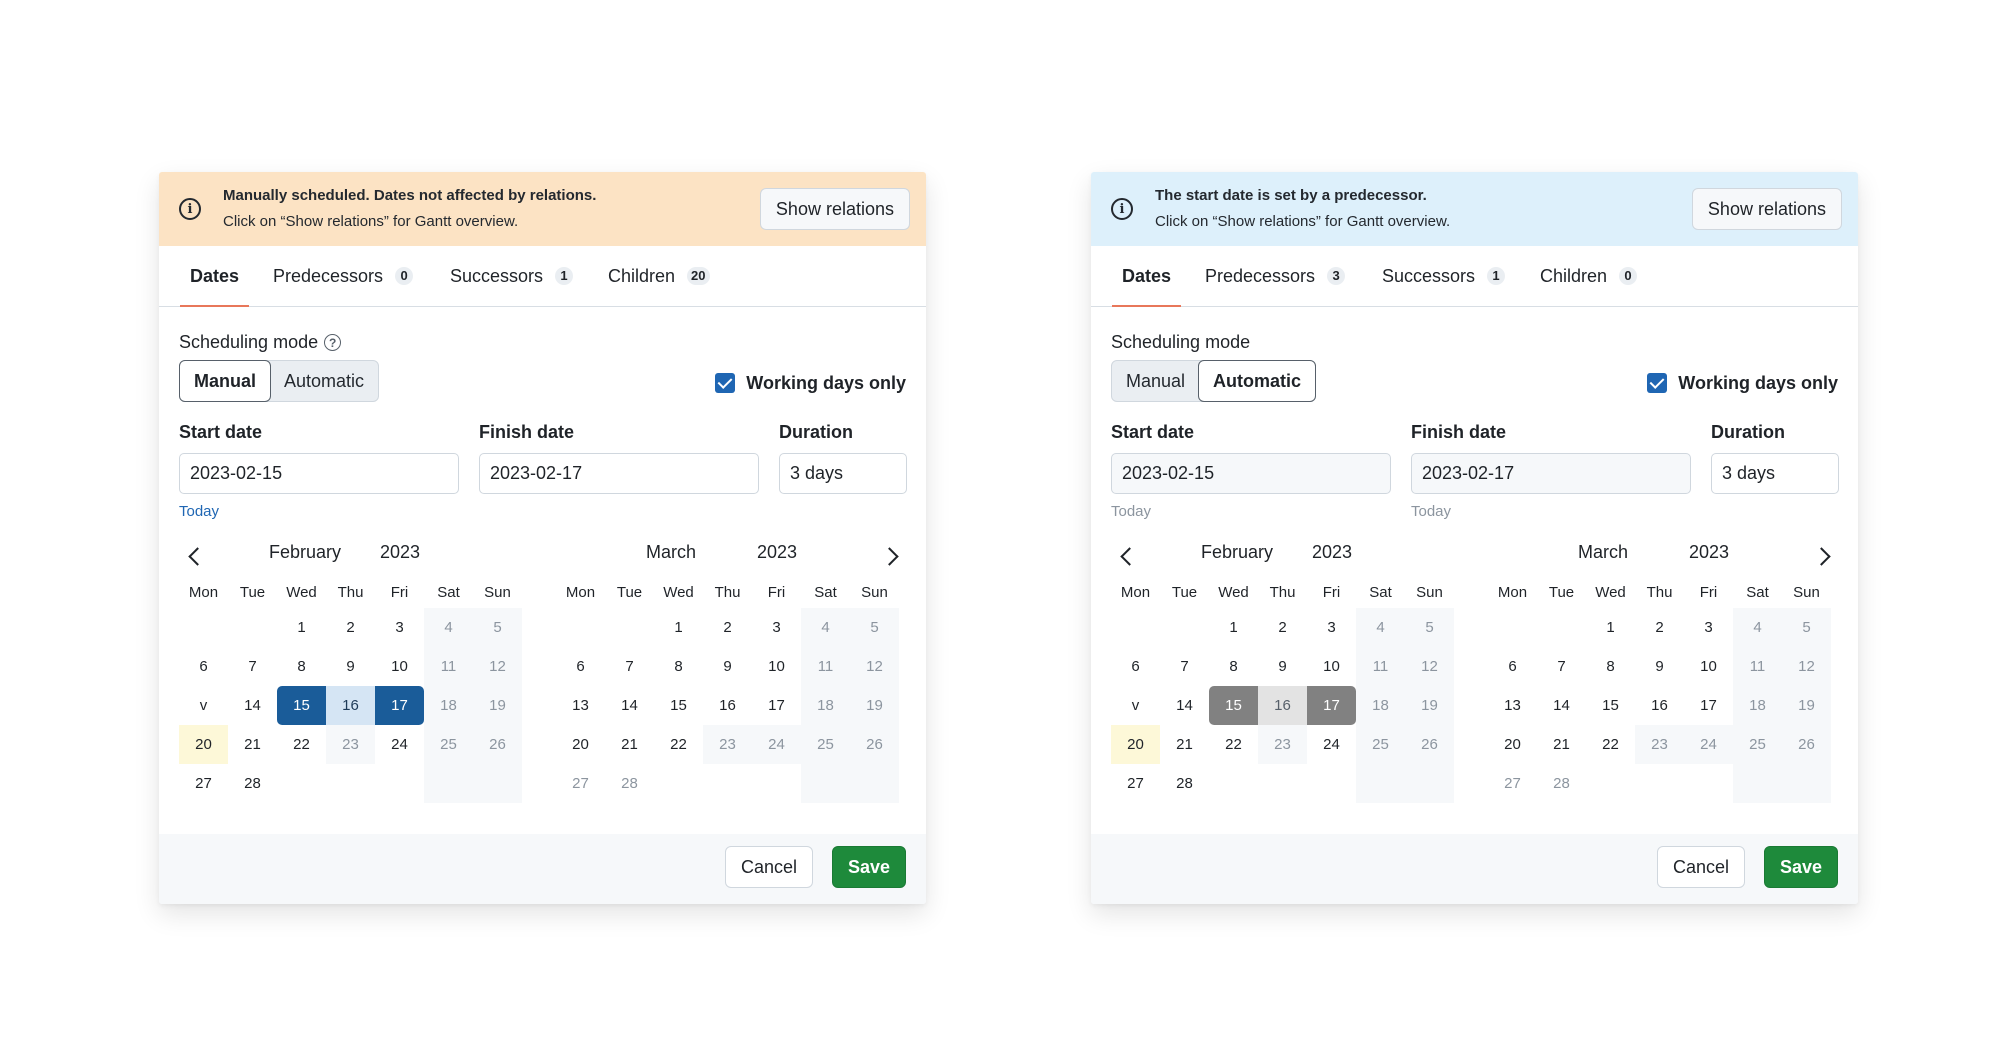 The width and height of the screenshot is (2000, 1062). I want to click on save-button: Save, so click(1800, 867).